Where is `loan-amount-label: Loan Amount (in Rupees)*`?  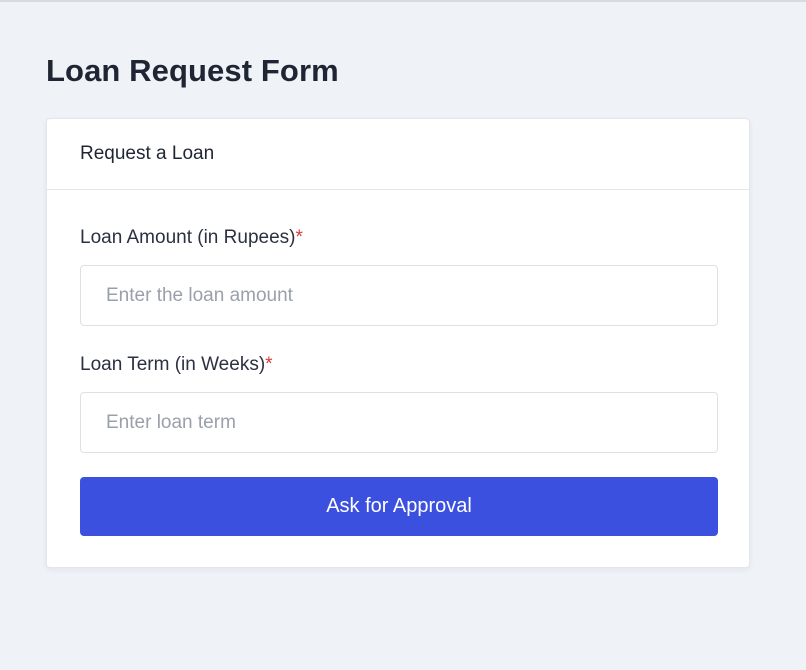 loan-amount-label: Loan Amount (in Rupees)* is located at coordinates (191, 238).